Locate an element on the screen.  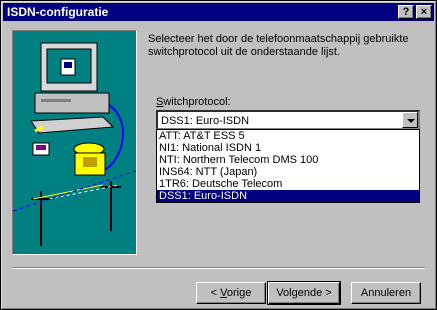
help-button: ? is located at coordinates (406, 12).